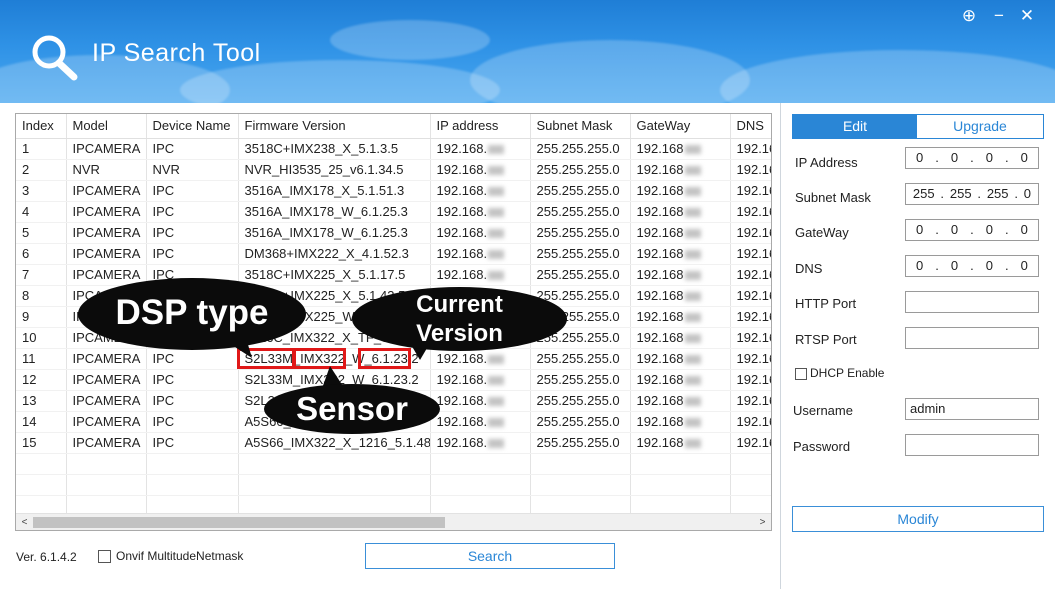  I want to click on search-magnifier-icon, so click(55, 58).